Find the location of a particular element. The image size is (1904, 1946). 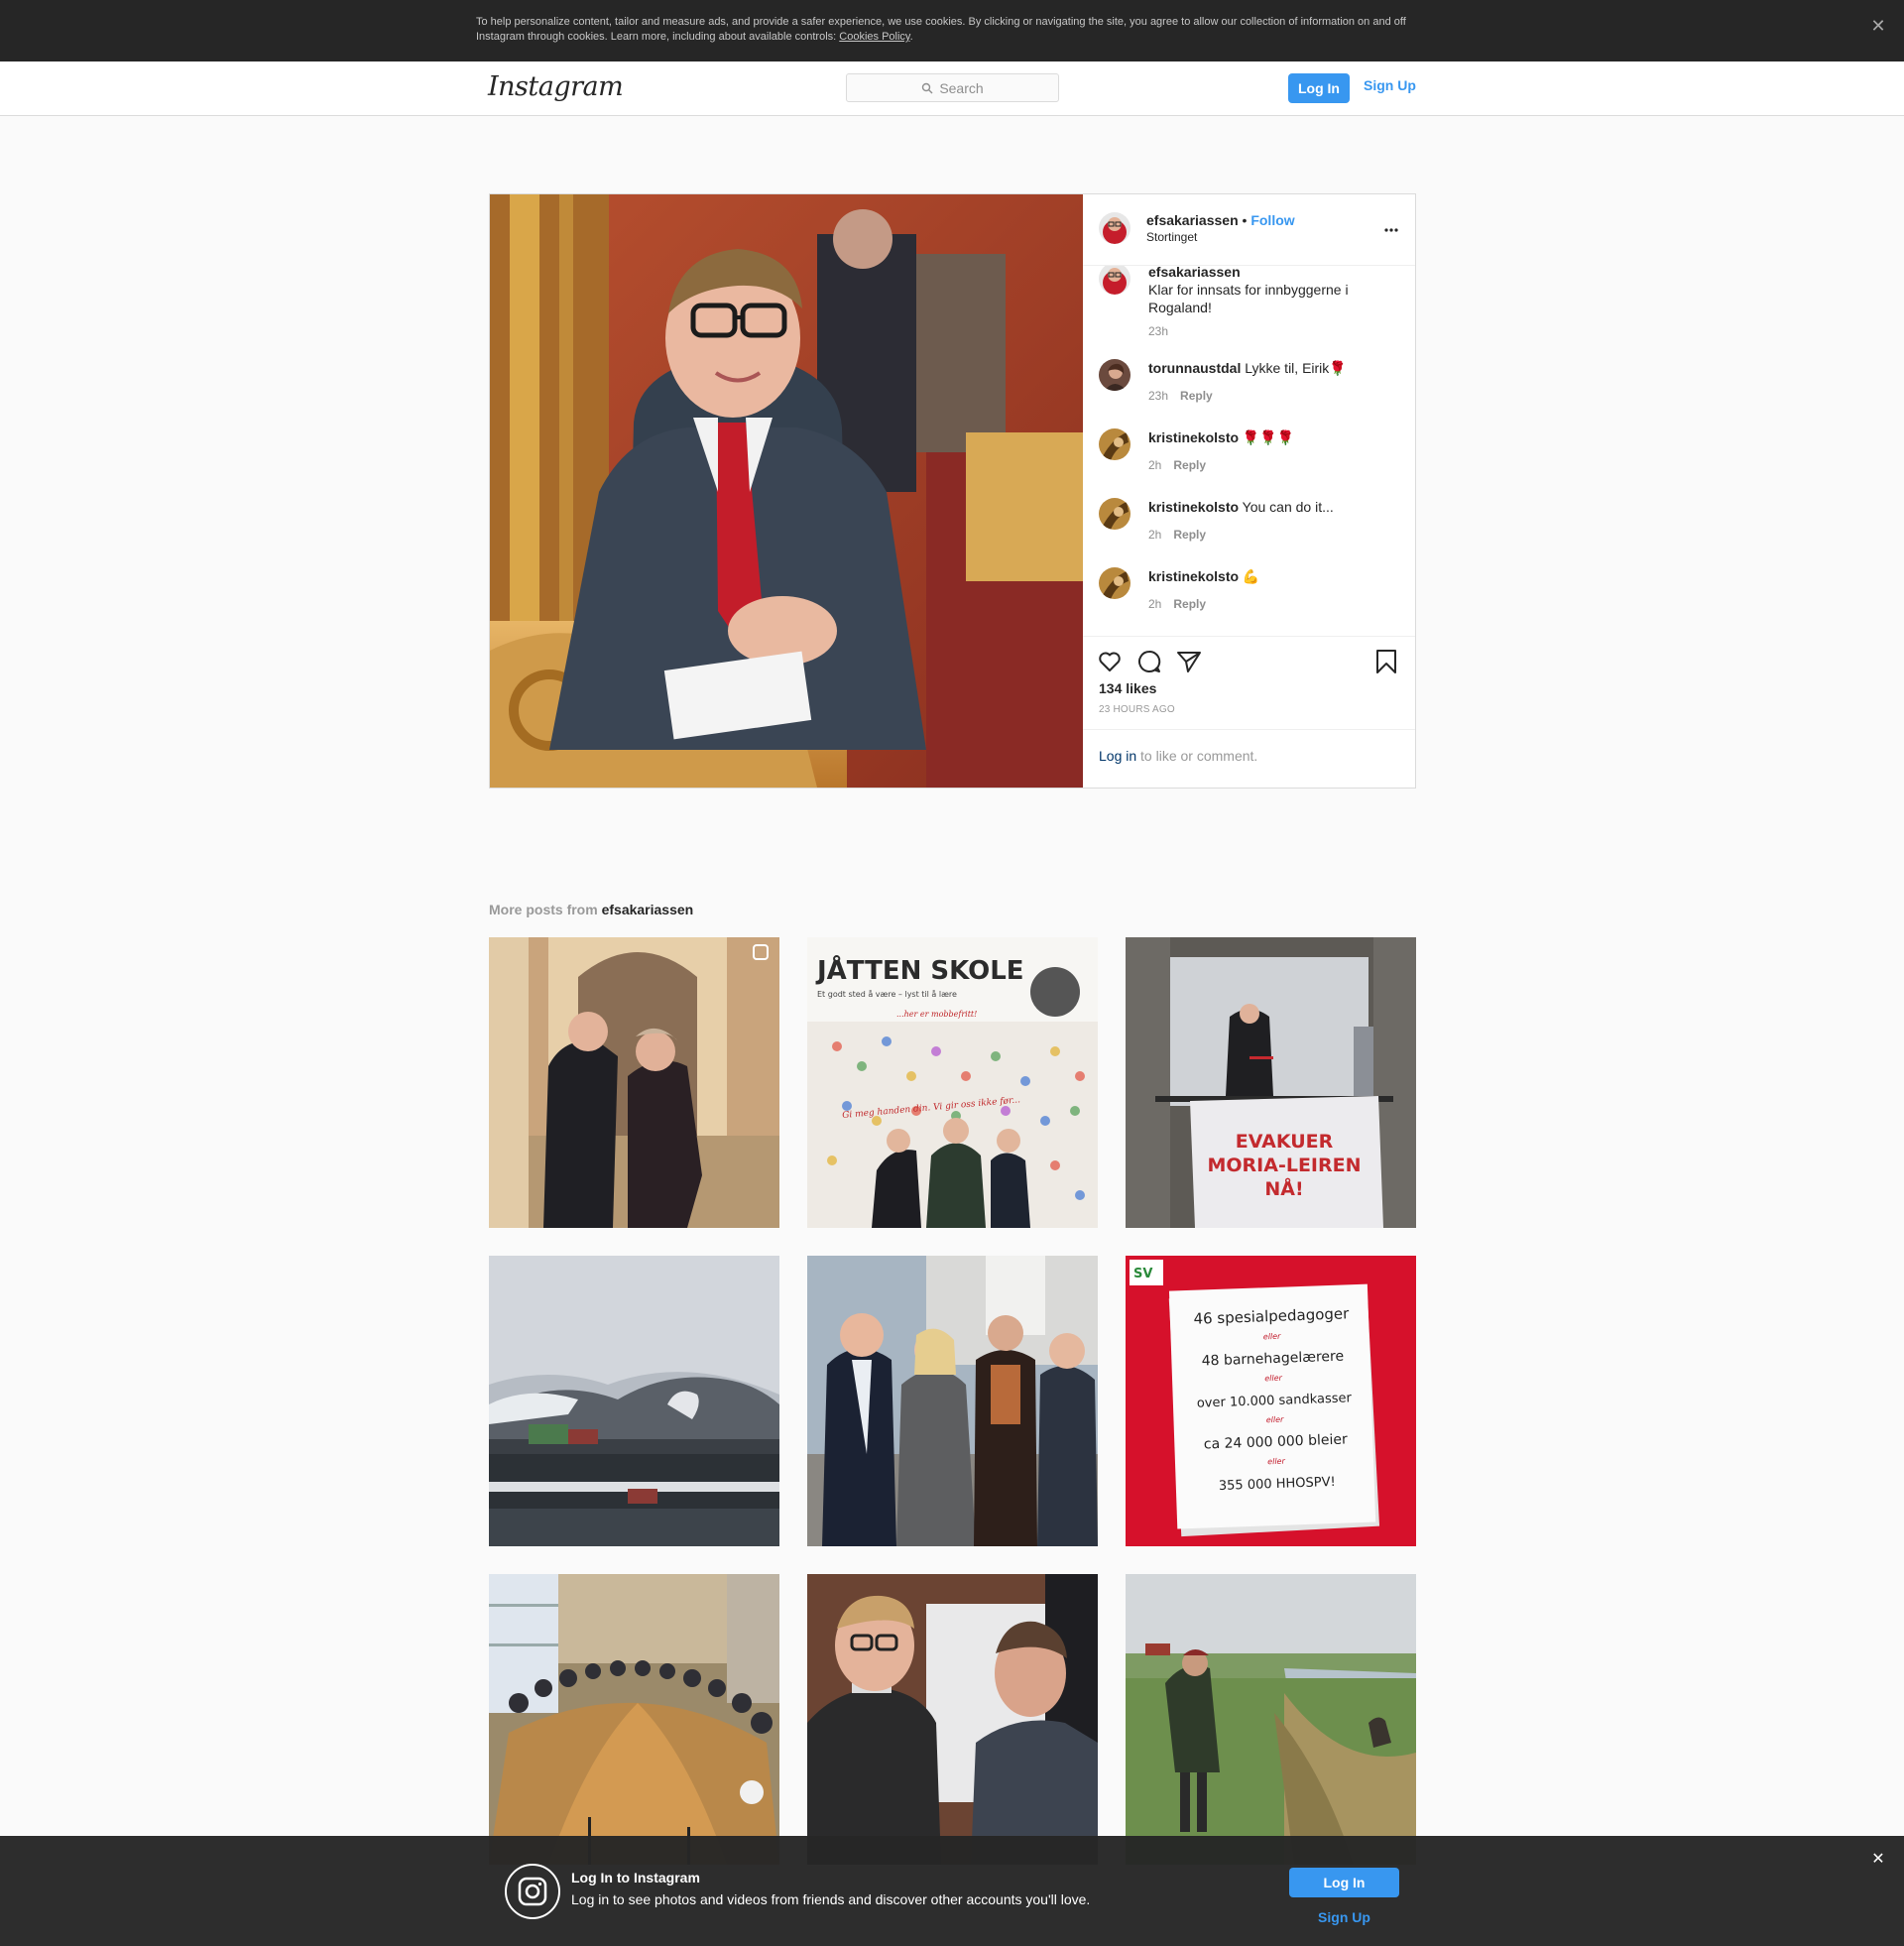

school-subtitle: Et godt sted å være – lyst til å lære is located at coordinates (887, 994).